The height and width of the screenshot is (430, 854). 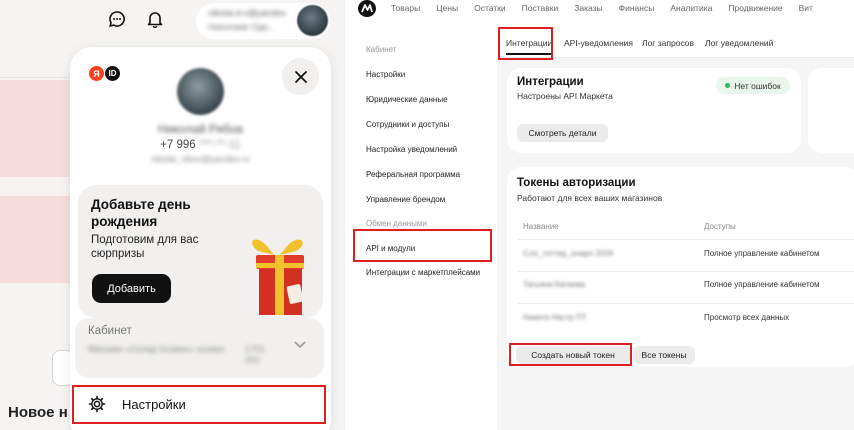 What do you see at coordinates (554, 284) in the screenshot?
I see `token-name: Татьяна Катаева` at bounding box center [554, 284].